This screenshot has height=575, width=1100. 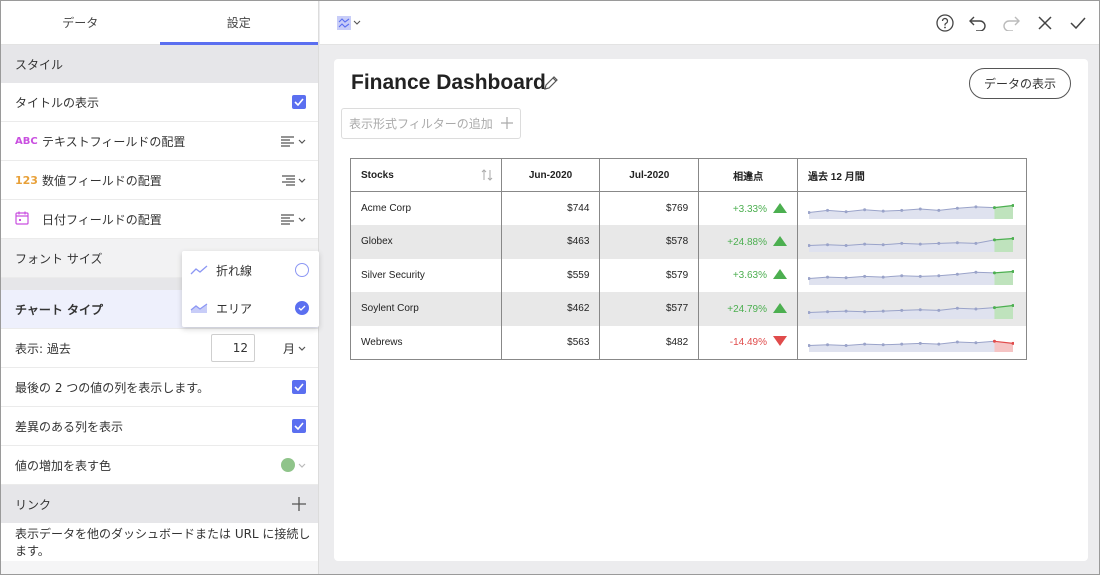 I want to click on show-last-two-checkbox, so click(x=299, y=387).